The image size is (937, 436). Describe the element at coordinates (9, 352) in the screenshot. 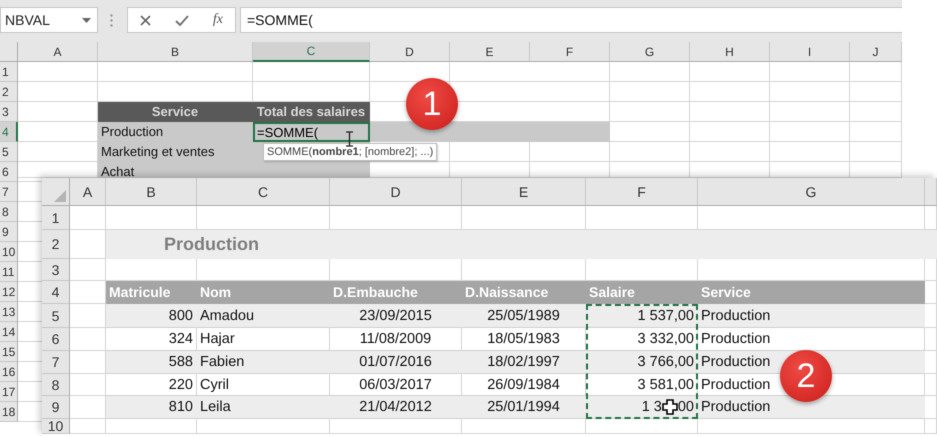

I see `row-header: 15` at that location.